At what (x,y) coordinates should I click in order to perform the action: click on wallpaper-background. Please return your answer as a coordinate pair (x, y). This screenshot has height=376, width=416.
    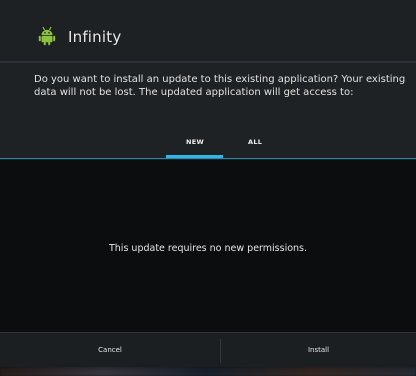
    Looking at the image, I should click on (208, 371).